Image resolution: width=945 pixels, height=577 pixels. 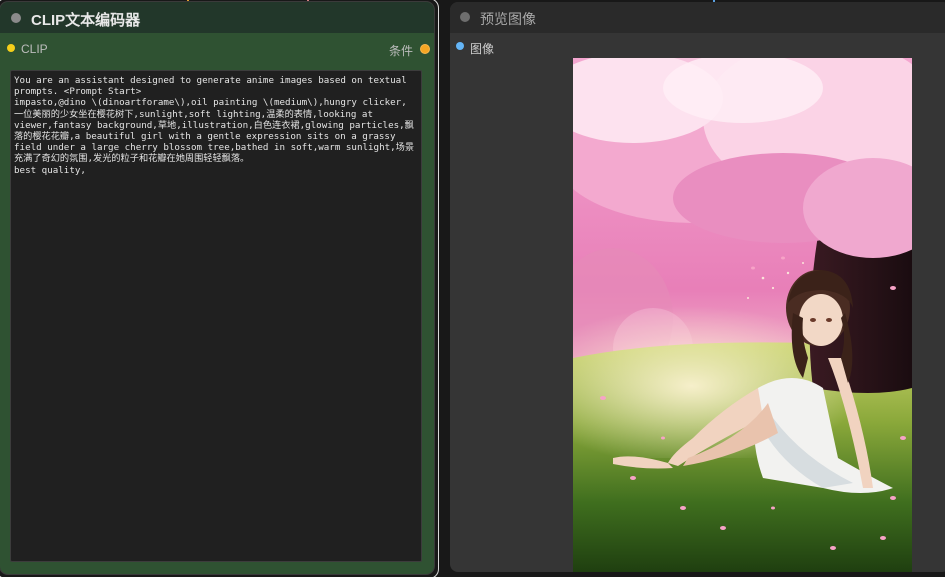 What do you see at coordinates (508, 19) in the screenshot?
I see `node-title: 预览图像` at bounding box center [508, 19].